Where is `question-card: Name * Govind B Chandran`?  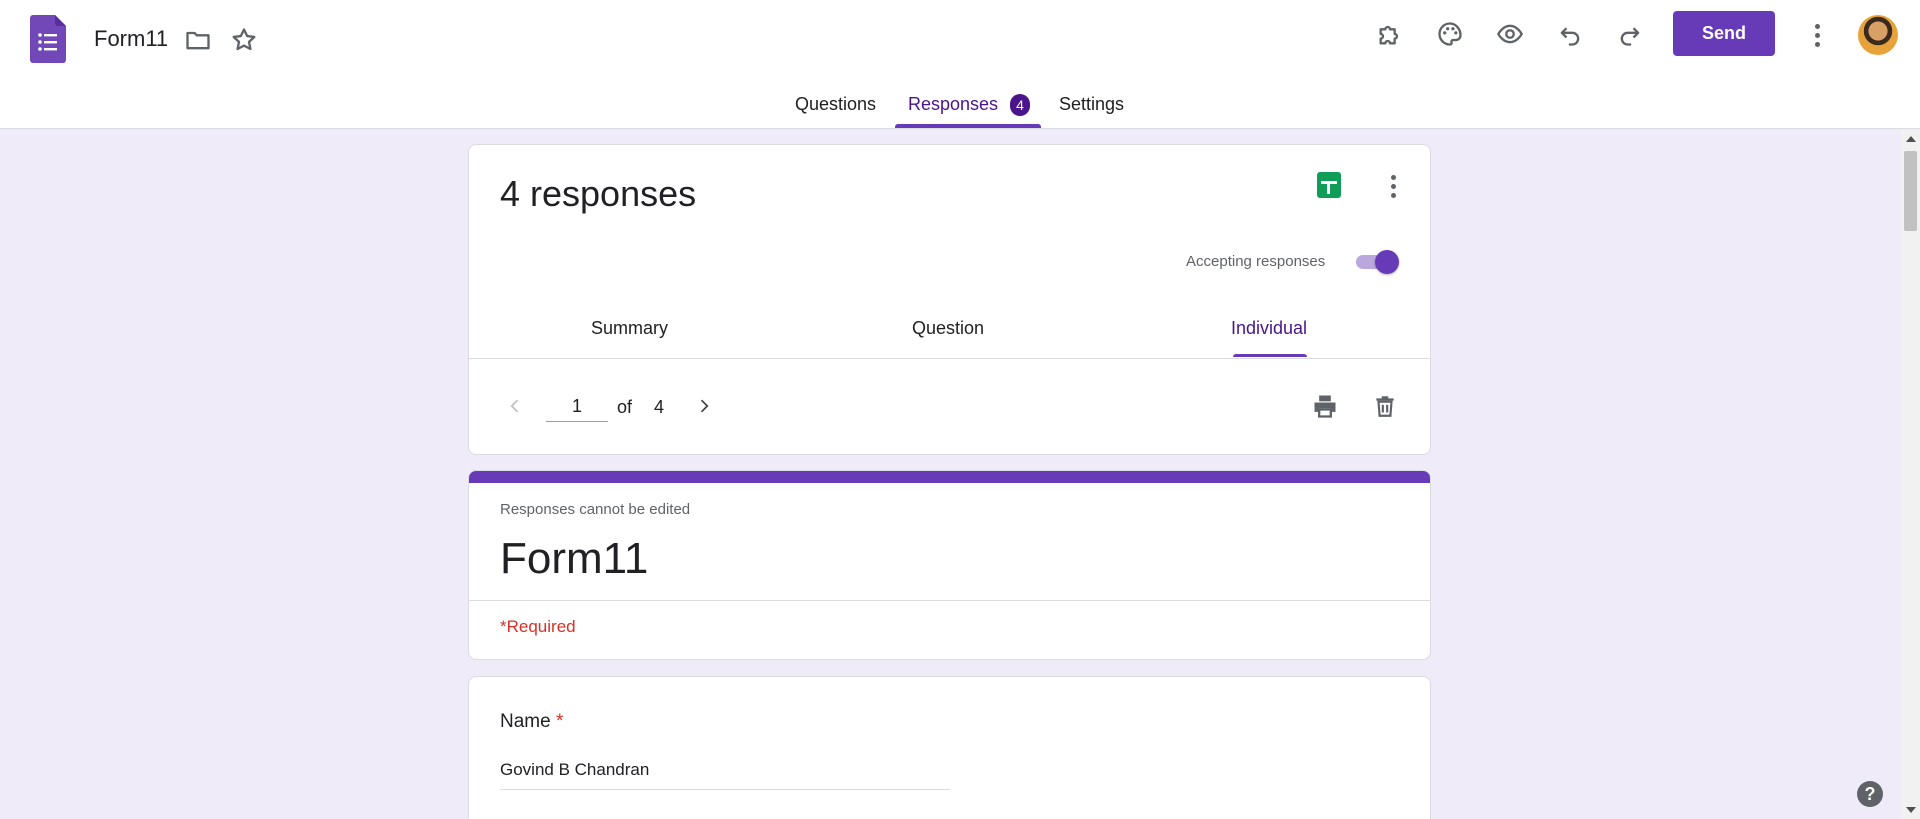
question-card: Name * Govind B Chandran is located at coordinates (949, 747).